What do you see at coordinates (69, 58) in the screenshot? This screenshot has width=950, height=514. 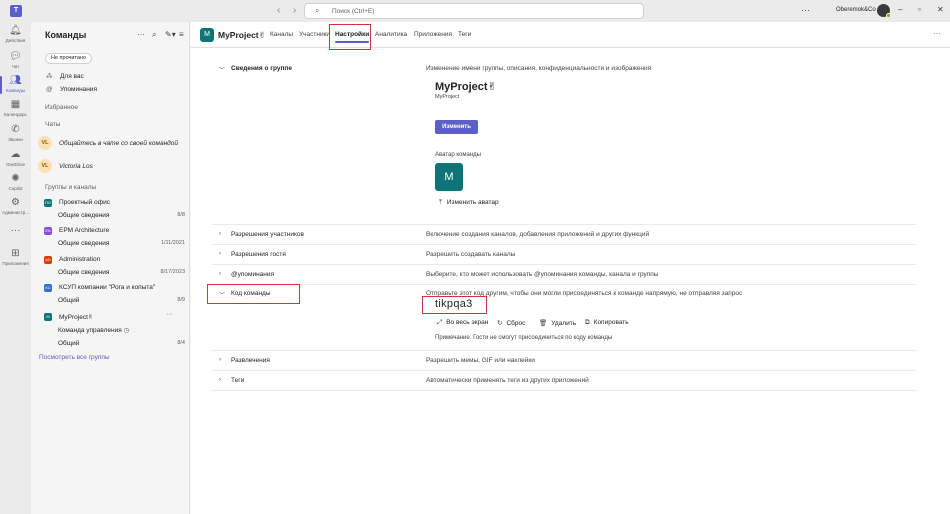 I see `unread-filter-chip: Не прочитано` at bounding box center [69, 58].